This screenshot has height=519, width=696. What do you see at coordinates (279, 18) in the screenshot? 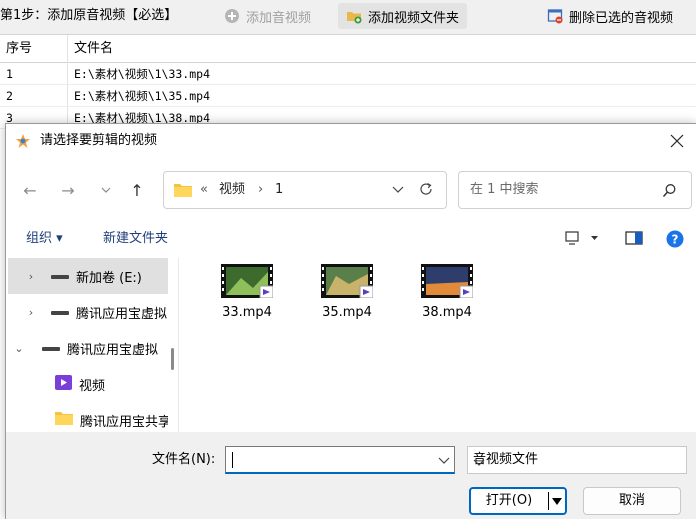
I see `add-av-label: 添加音视频` at bounding box center [279, 18].